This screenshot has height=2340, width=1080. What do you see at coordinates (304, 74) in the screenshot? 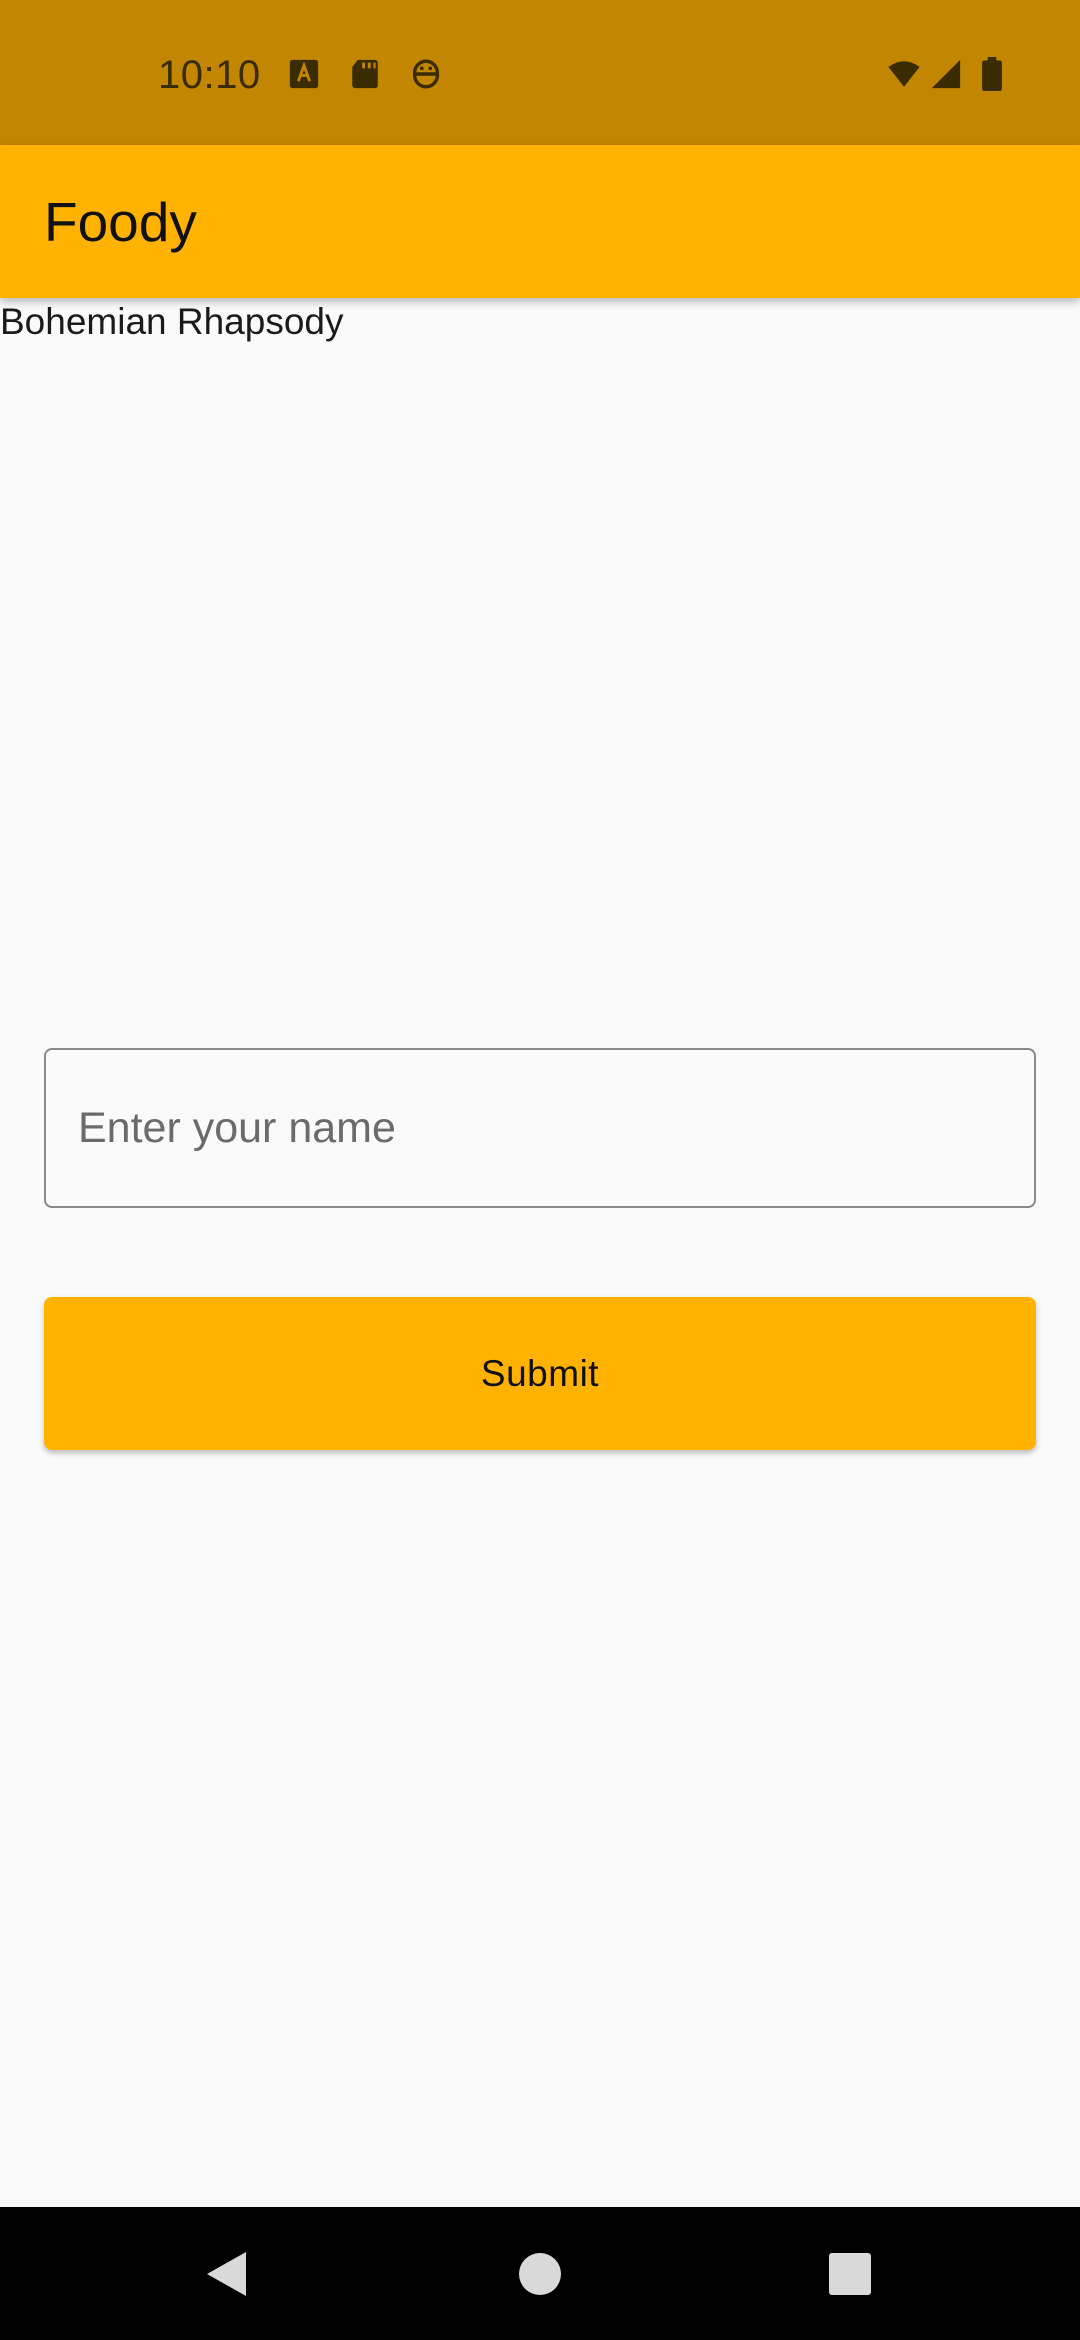
I see `a-badge-icon` at bounding box center [304, 74].